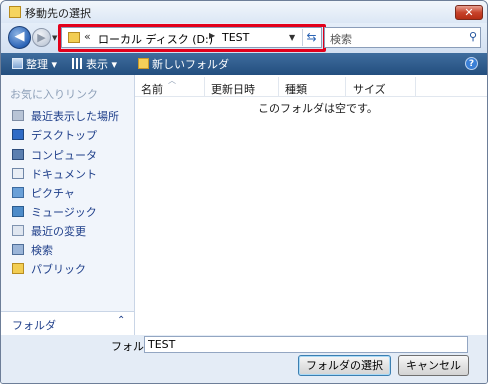 This screenshot has width=488, height=384. What do you see at coordinates (143, 63) in the screenshot?
I see `new-folder-icon` at bounding box center [143, 63].